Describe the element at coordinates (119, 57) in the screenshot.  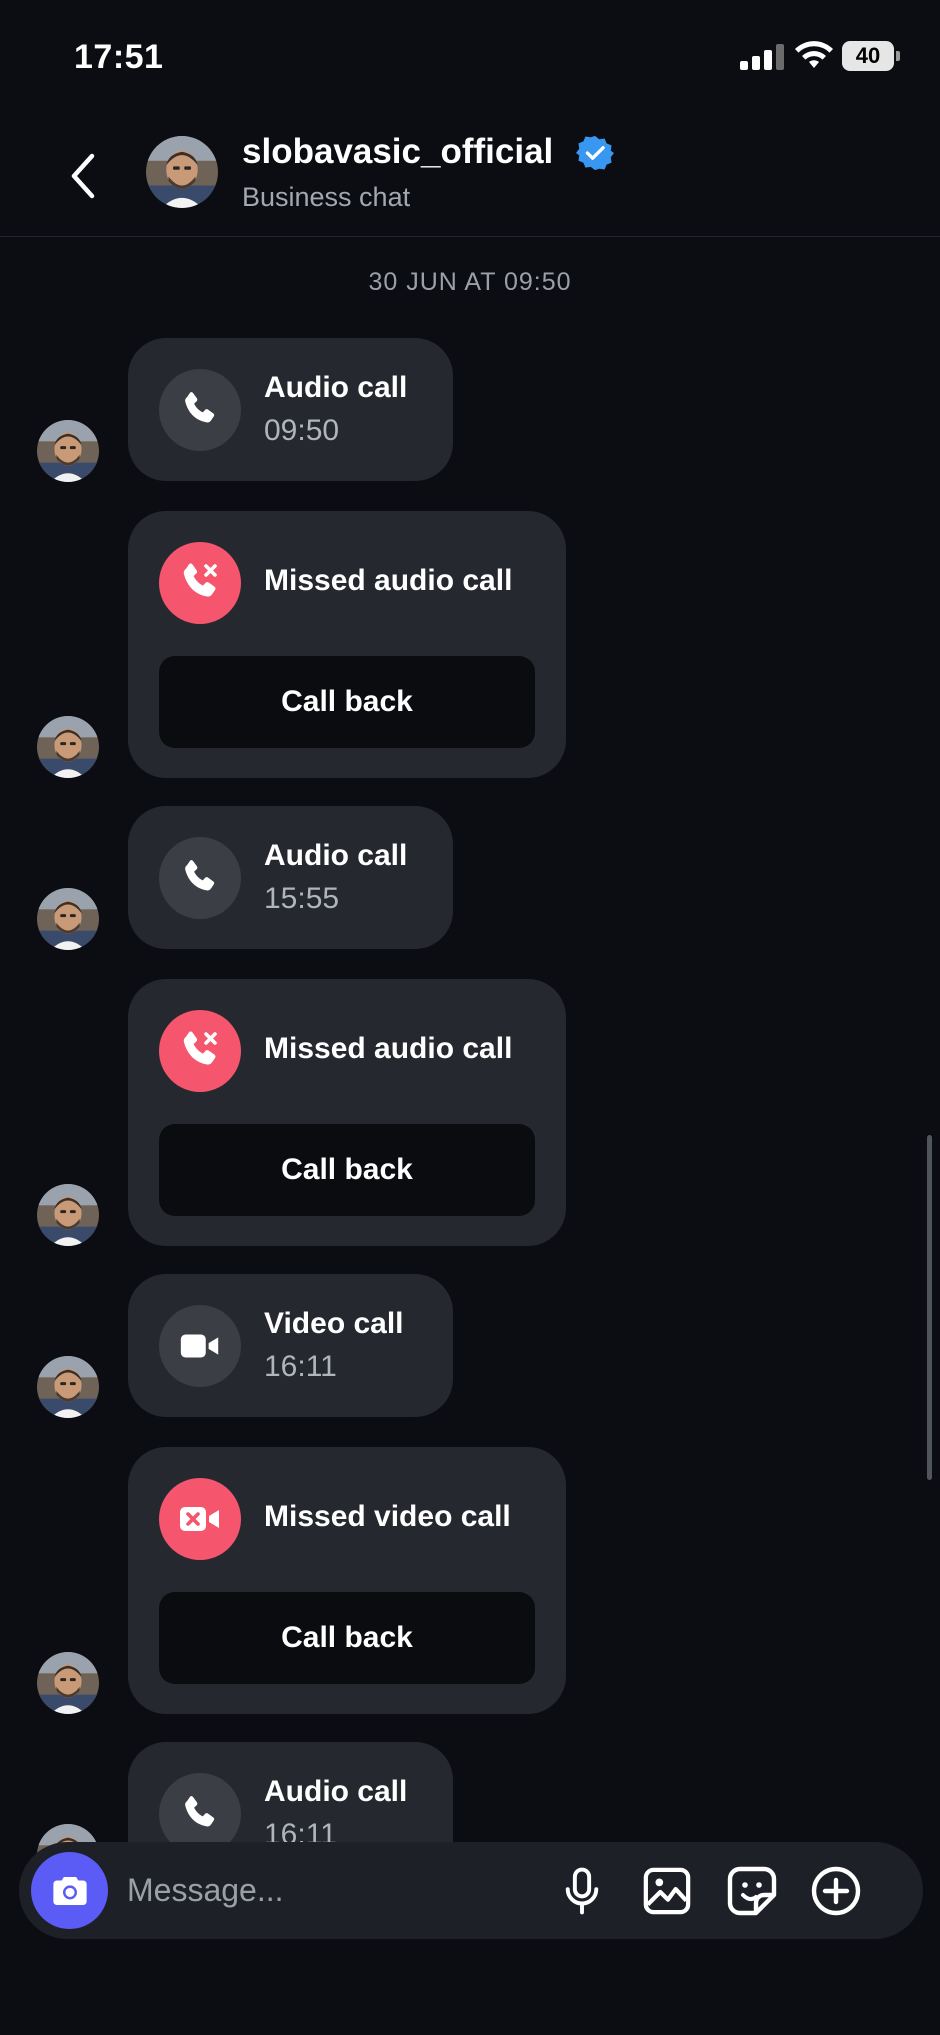
I see `status-time: 17:51` at that location.